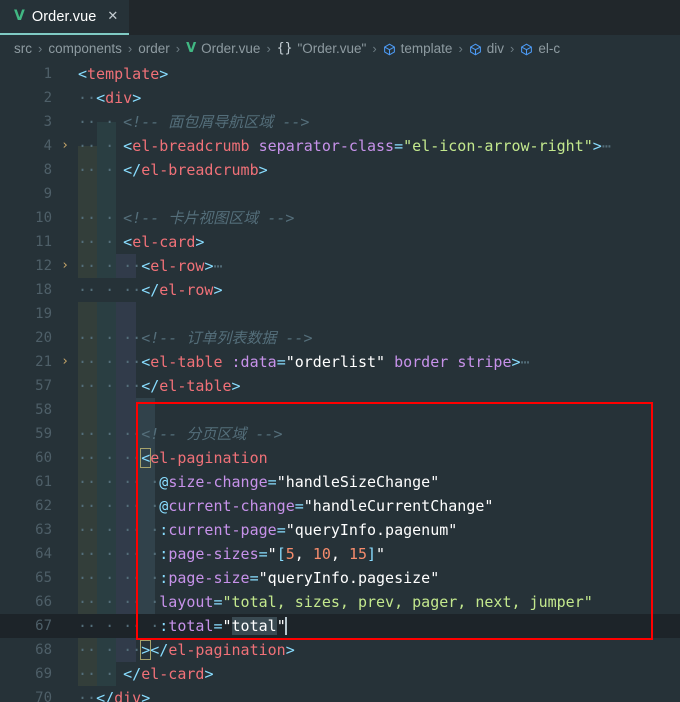 This screenshot has height=702, width=680. Describe the element at coordinates (43, 530) in the screenshot. I see `line-number: 63` at that location.